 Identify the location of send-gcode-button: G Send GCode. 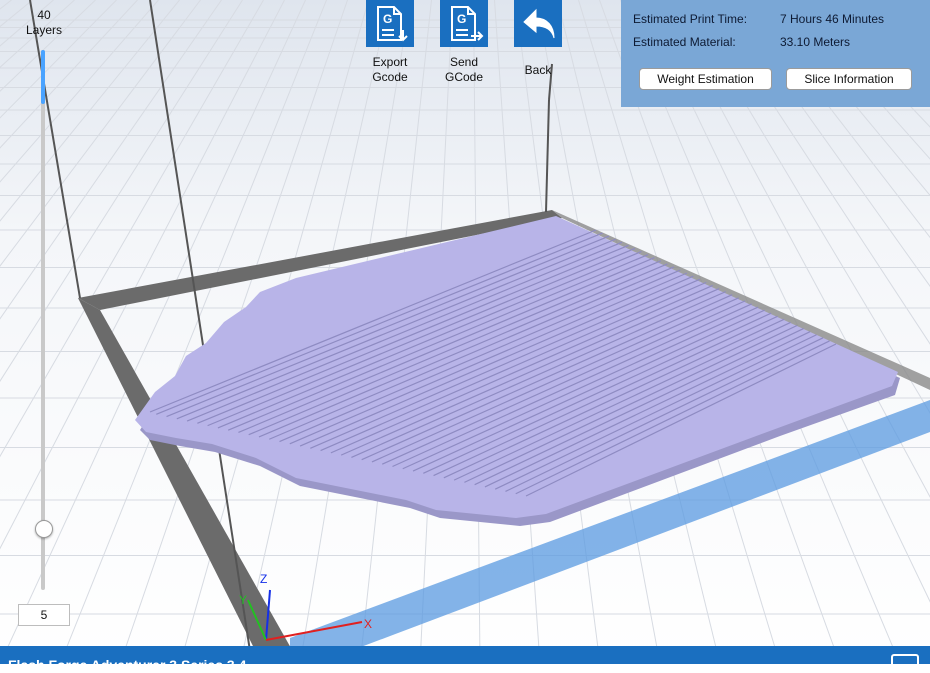
(464, 42).